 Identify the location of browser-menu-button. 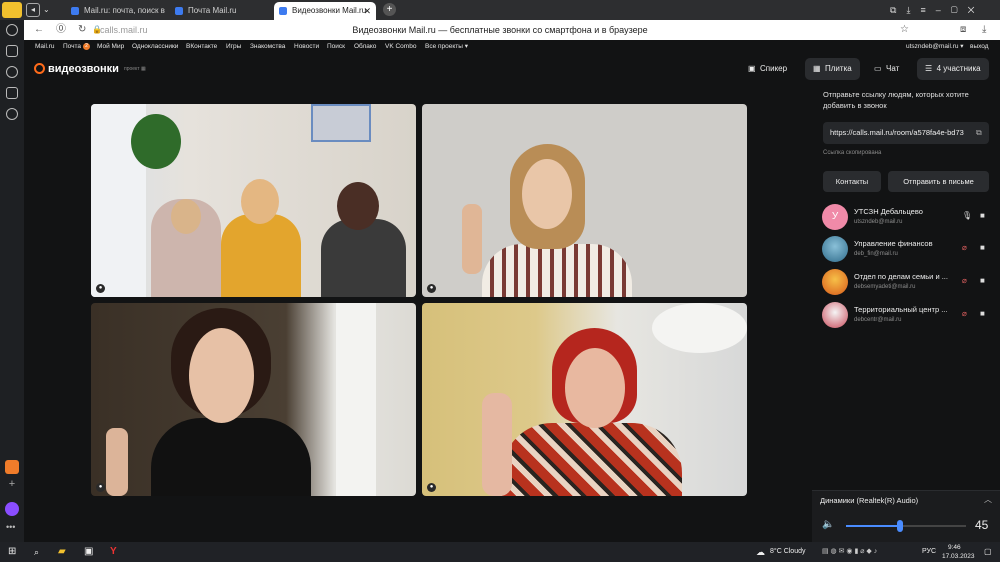
(12, 10).